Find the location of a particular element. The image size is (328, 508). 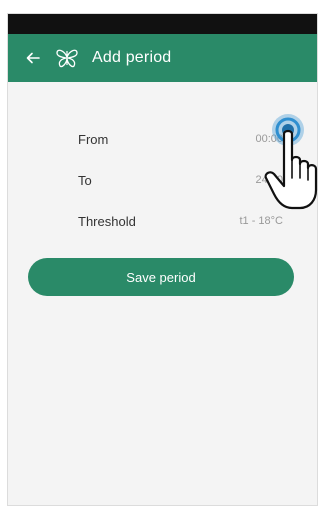

back-button is located at coordinates (33, 58).